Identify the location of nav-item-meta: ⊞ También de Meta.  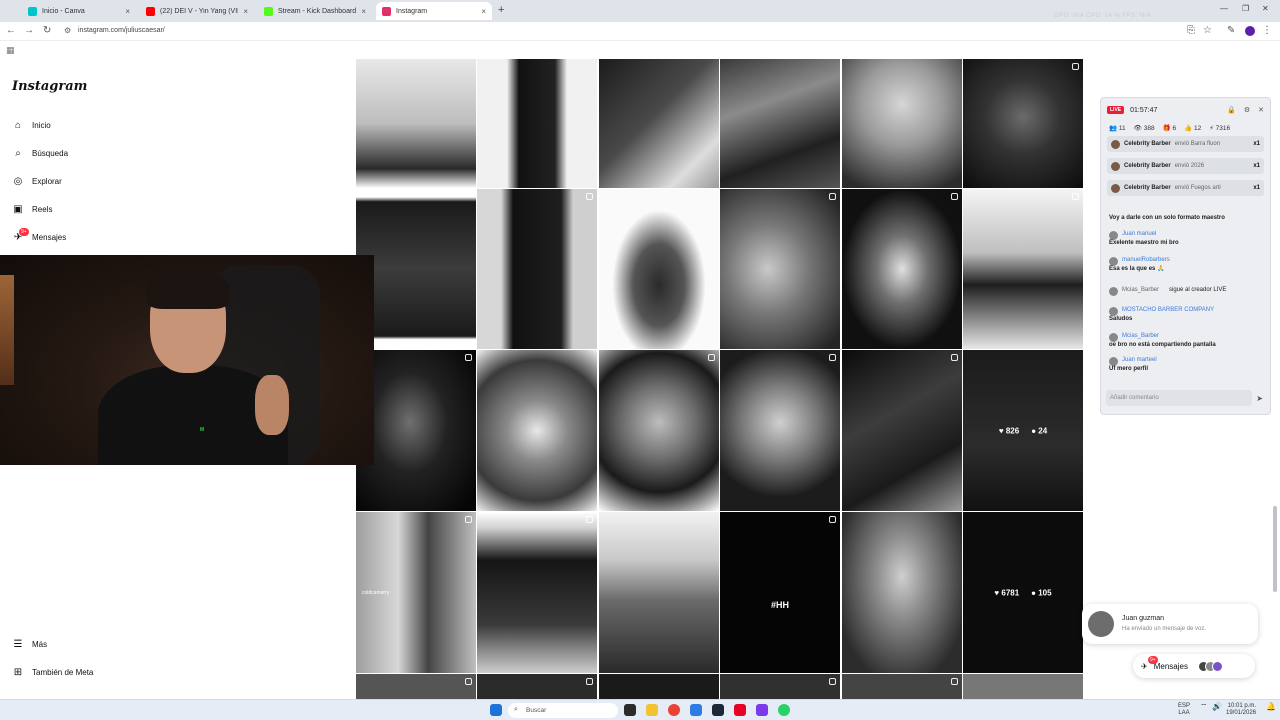
(53, 672).